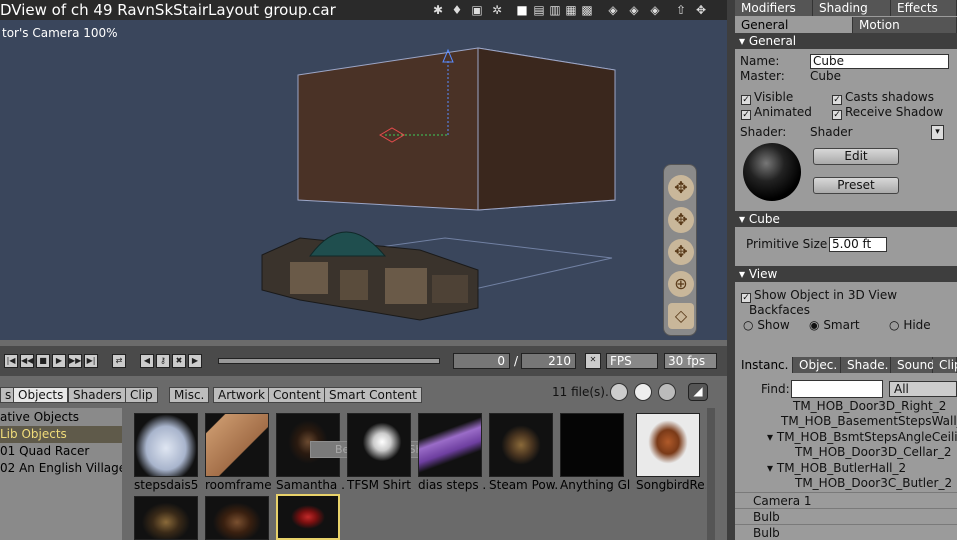 The image size is (957, 540). I want to click on vertical-splitter, so click(731, 270).